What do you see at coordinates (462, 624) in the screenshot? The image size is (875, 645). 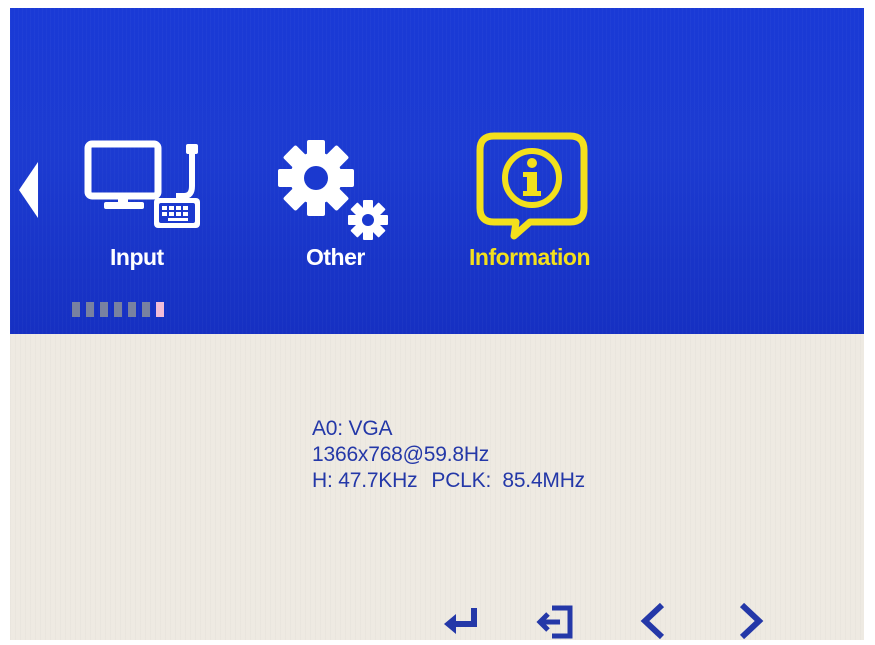 I see `enter-return-icon` at bounding box center [462, 624].